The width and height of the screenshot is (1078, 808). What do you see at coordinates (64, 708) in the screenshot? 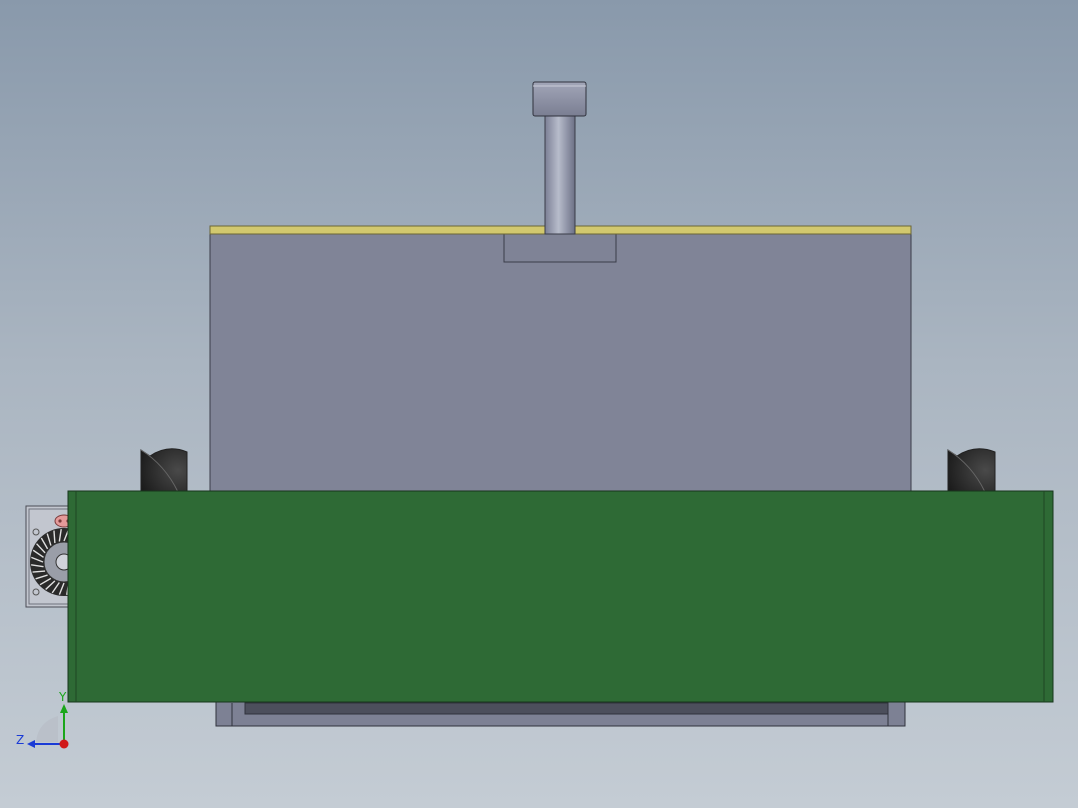
I see `y-axis-arrow` at bounding box center [64, 708].